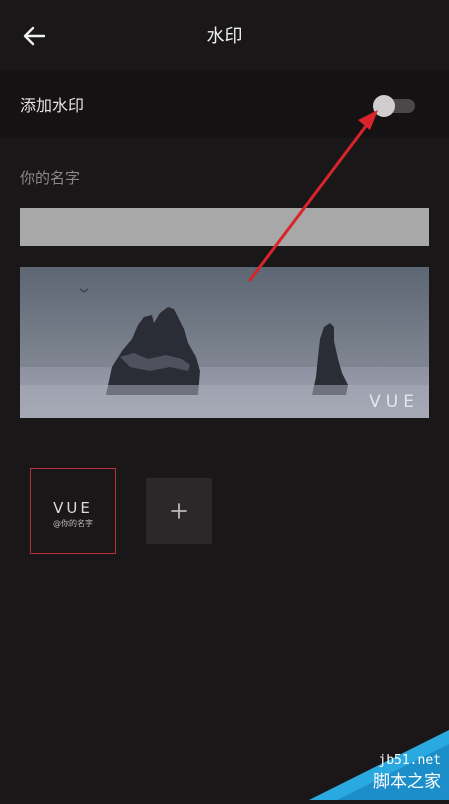  What do you see at coordinates (50, 178) in the screenshot?
I see `name-label: 你的名字` at bounding box center [50, 178].